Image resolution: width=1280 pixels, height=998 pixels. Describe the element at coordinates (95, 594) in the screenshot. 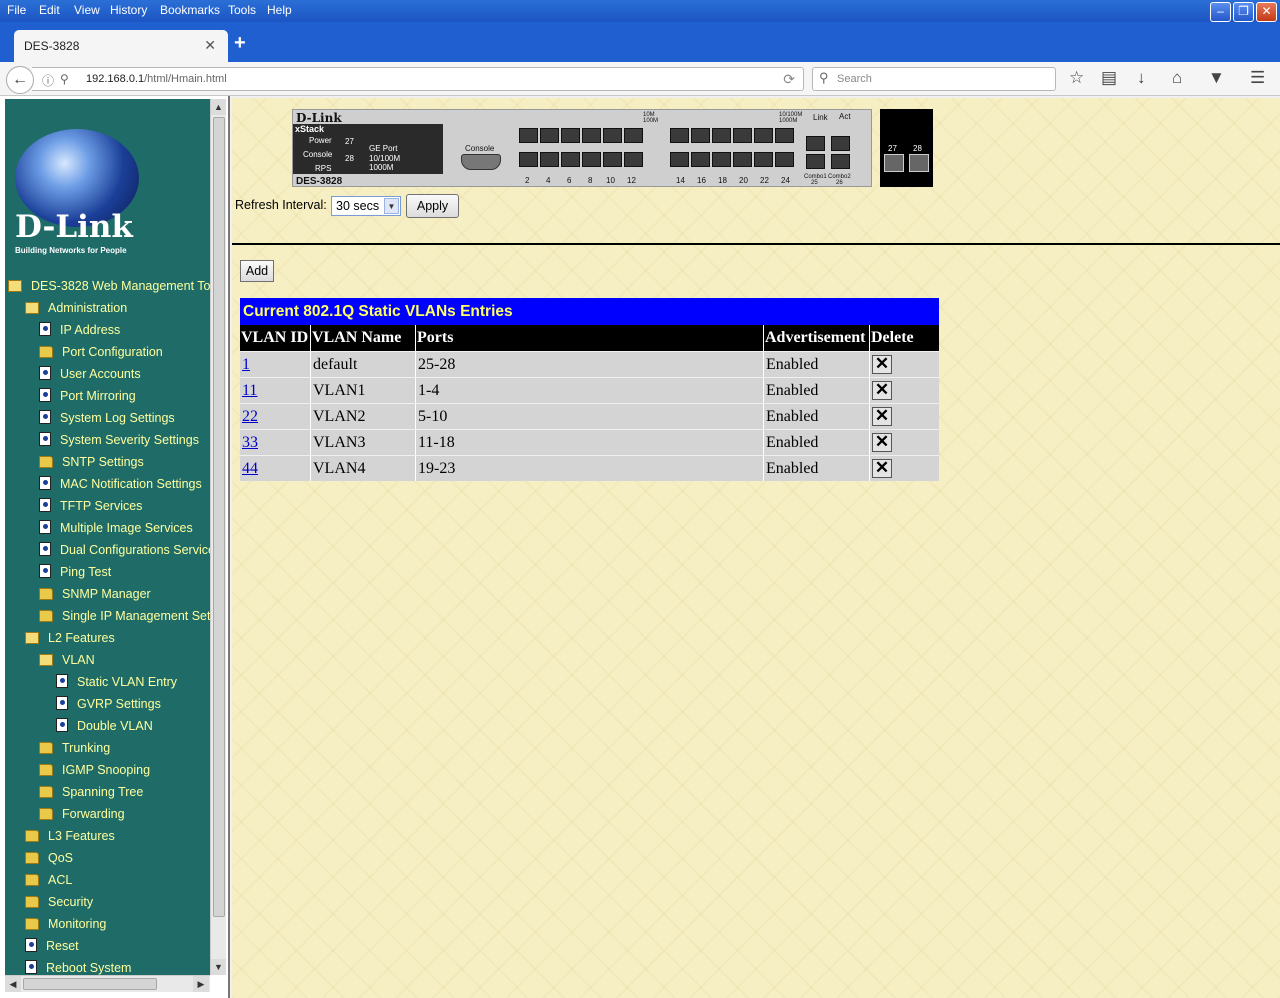

I see `tree-item-snmp-manager: SNMP Manager` at that location.